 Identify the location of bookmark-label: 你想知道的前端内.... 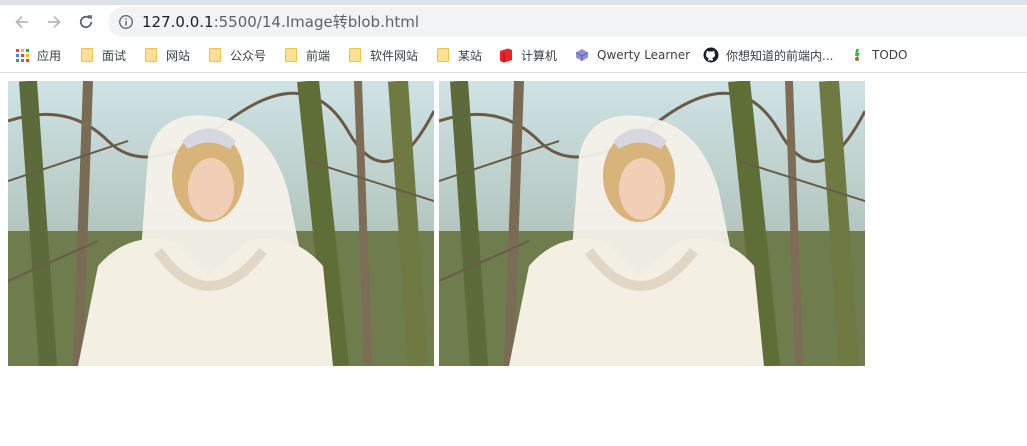
(780, 55).